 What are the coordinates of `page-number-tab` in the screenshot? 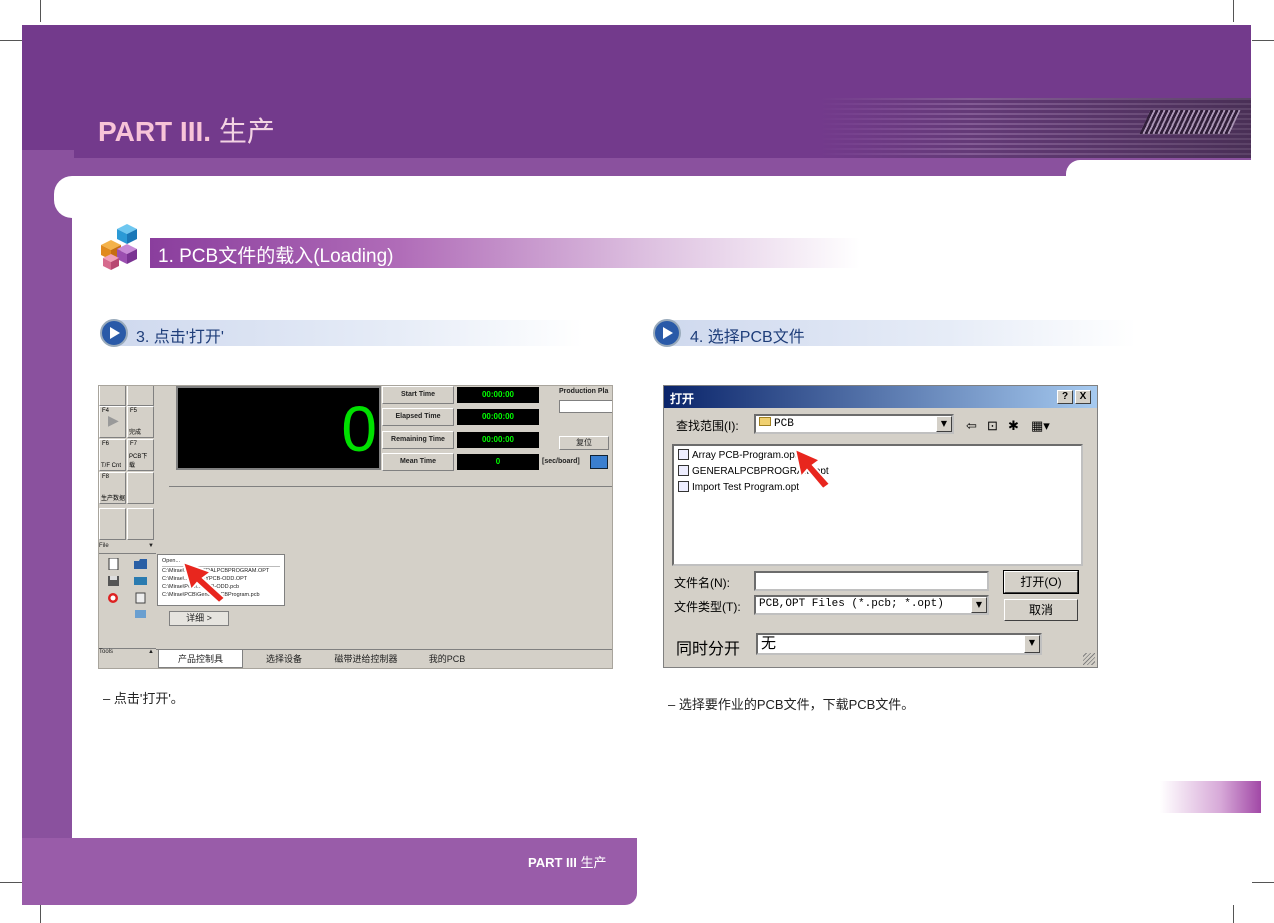 It's located at (1210, 797).